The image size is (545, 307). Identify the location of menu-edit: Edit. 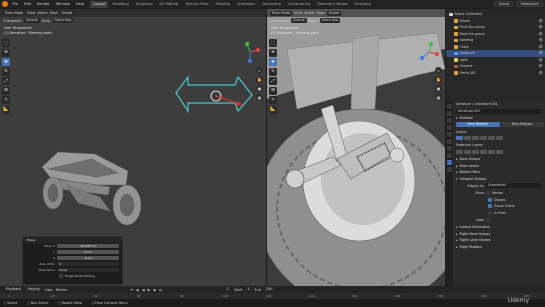
(27, 4).